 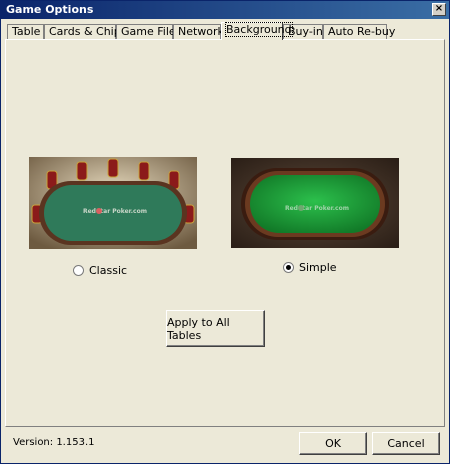 I want to click on ok-button: OK, so click(x=333, y=443).